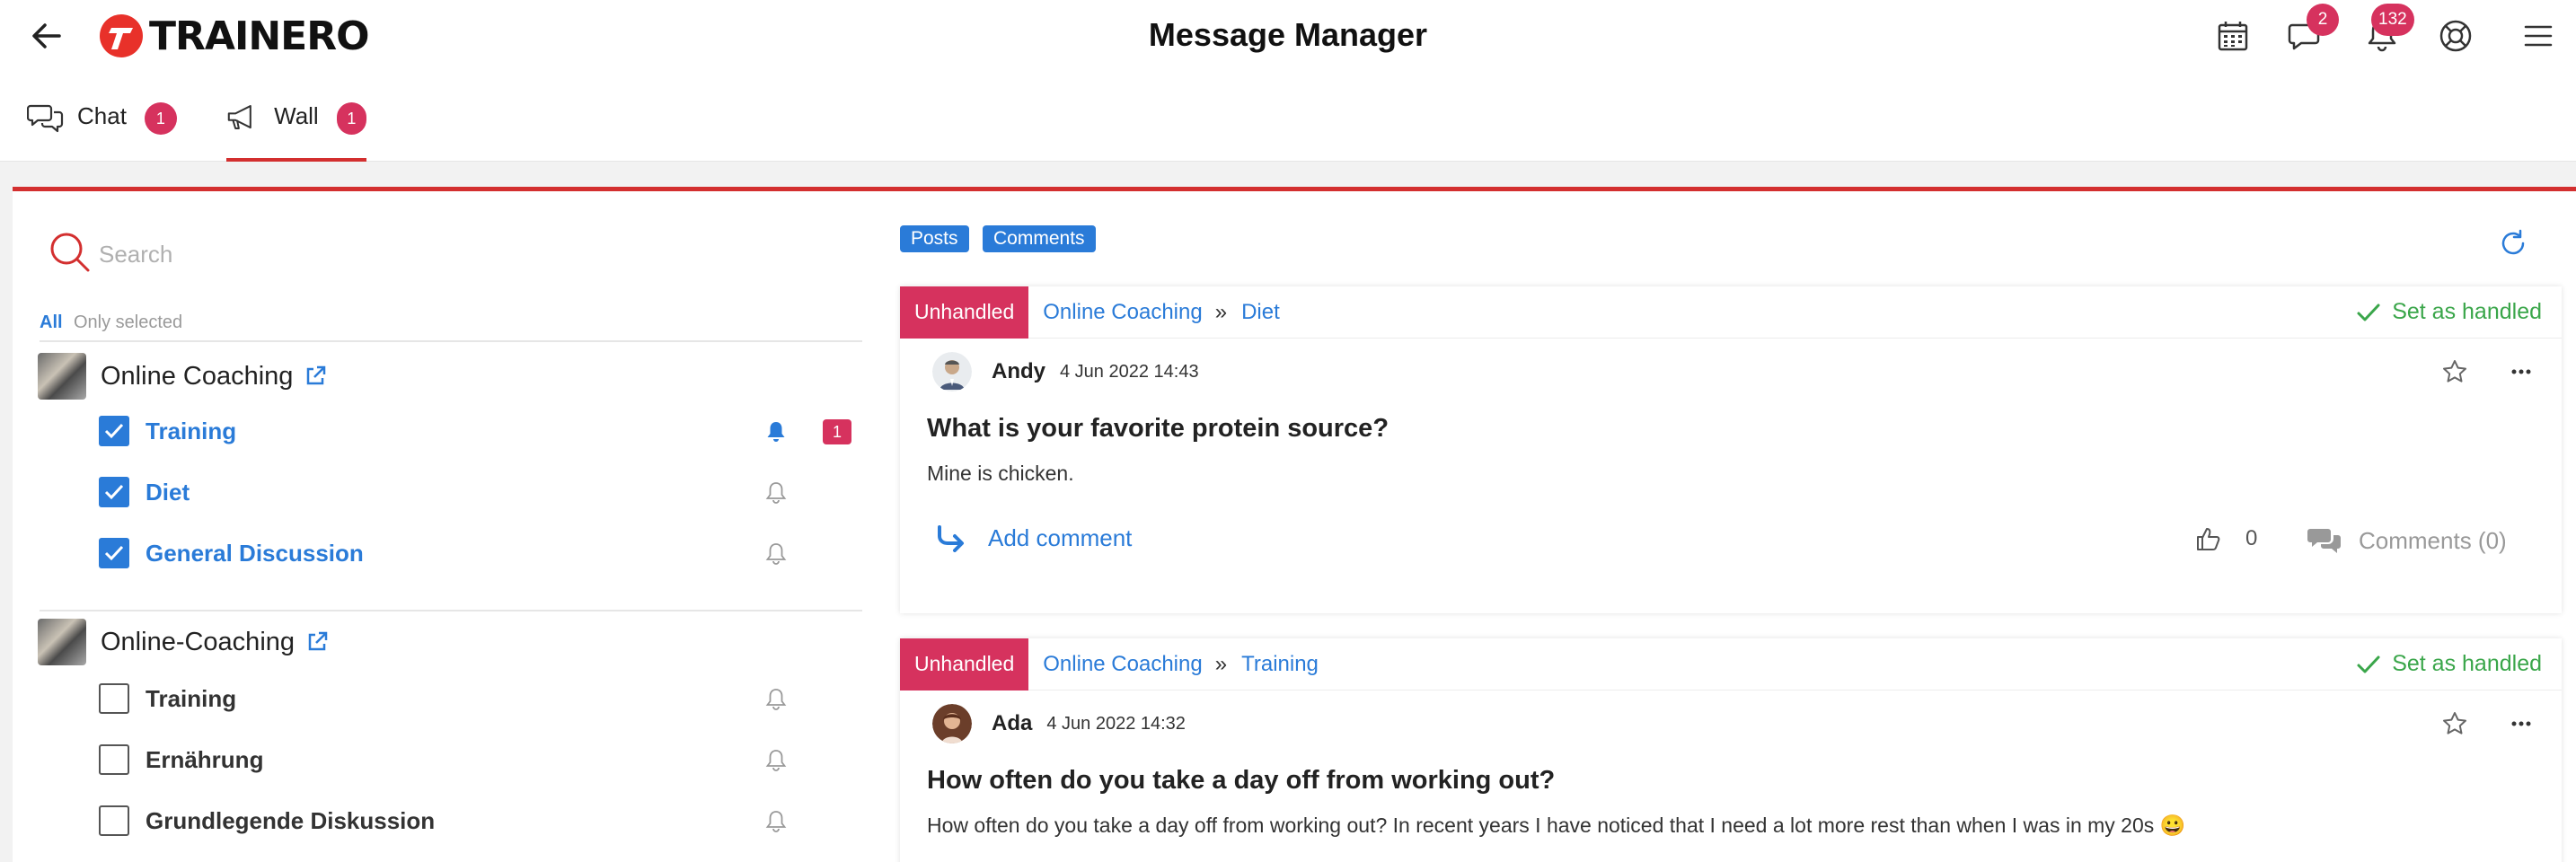 The height and width of the screenshot is (862, 2576). What do you see at coordinates (1731, 543) in the screenshot?
I see `post-actions: Add comment 0 Comments (0)` at bounding box center [1731, 543].